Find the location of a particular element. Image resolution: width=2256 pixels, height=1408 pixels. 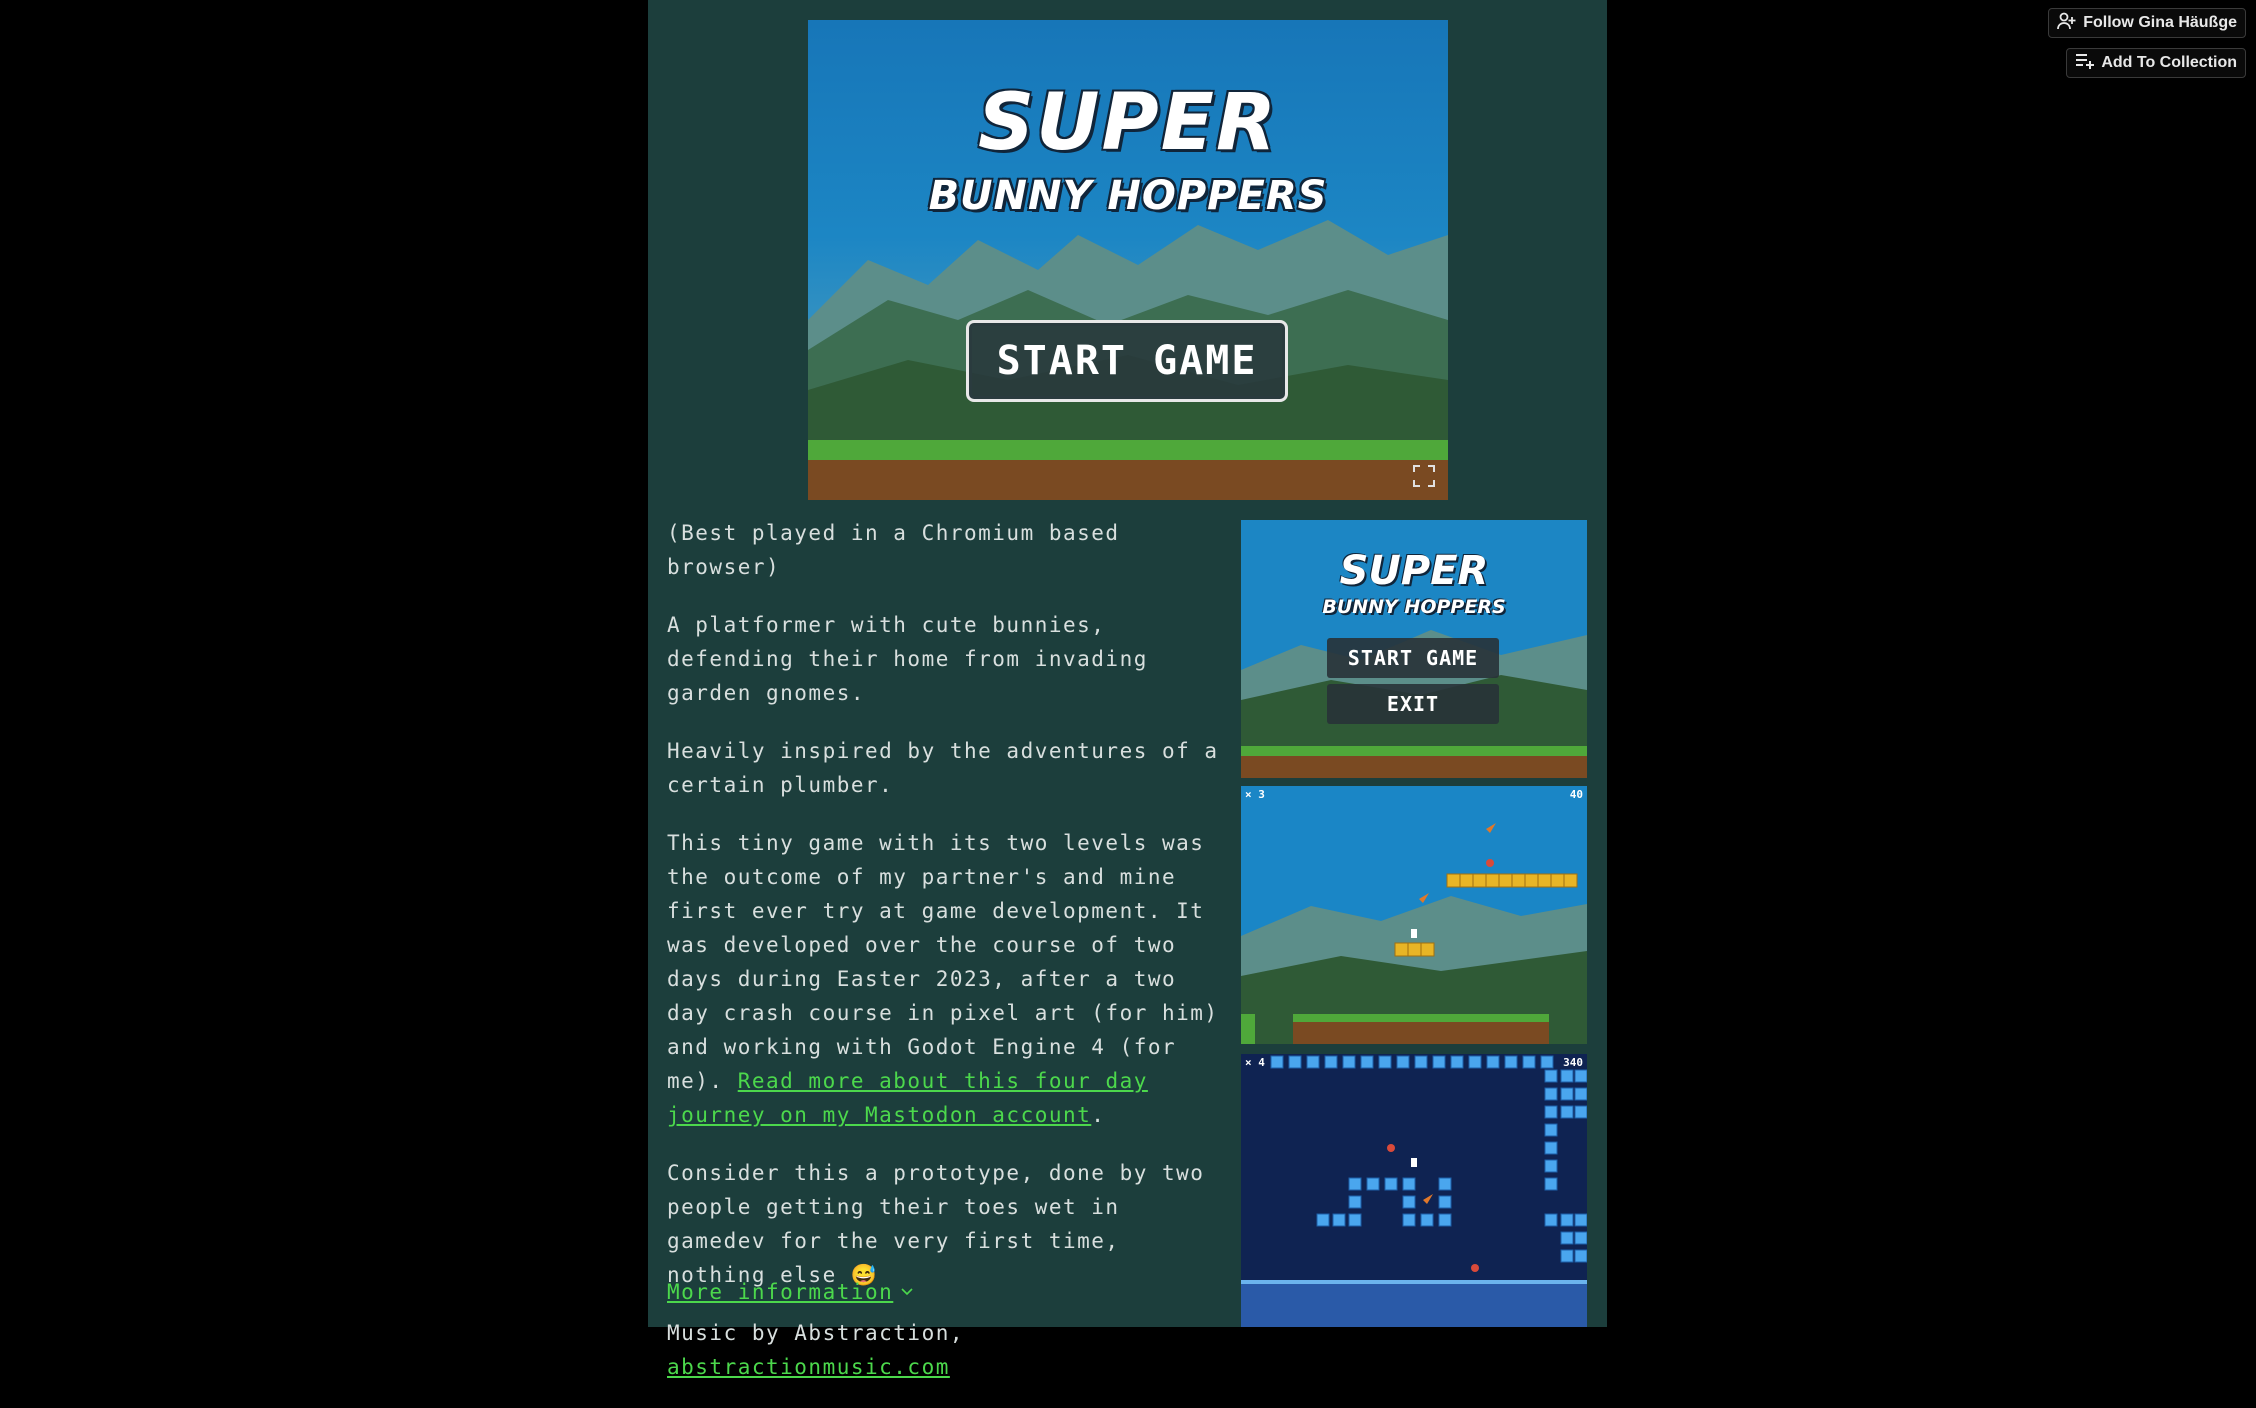

follow-button: Follow Gina Häußge is located at coordinates (2147, 23).